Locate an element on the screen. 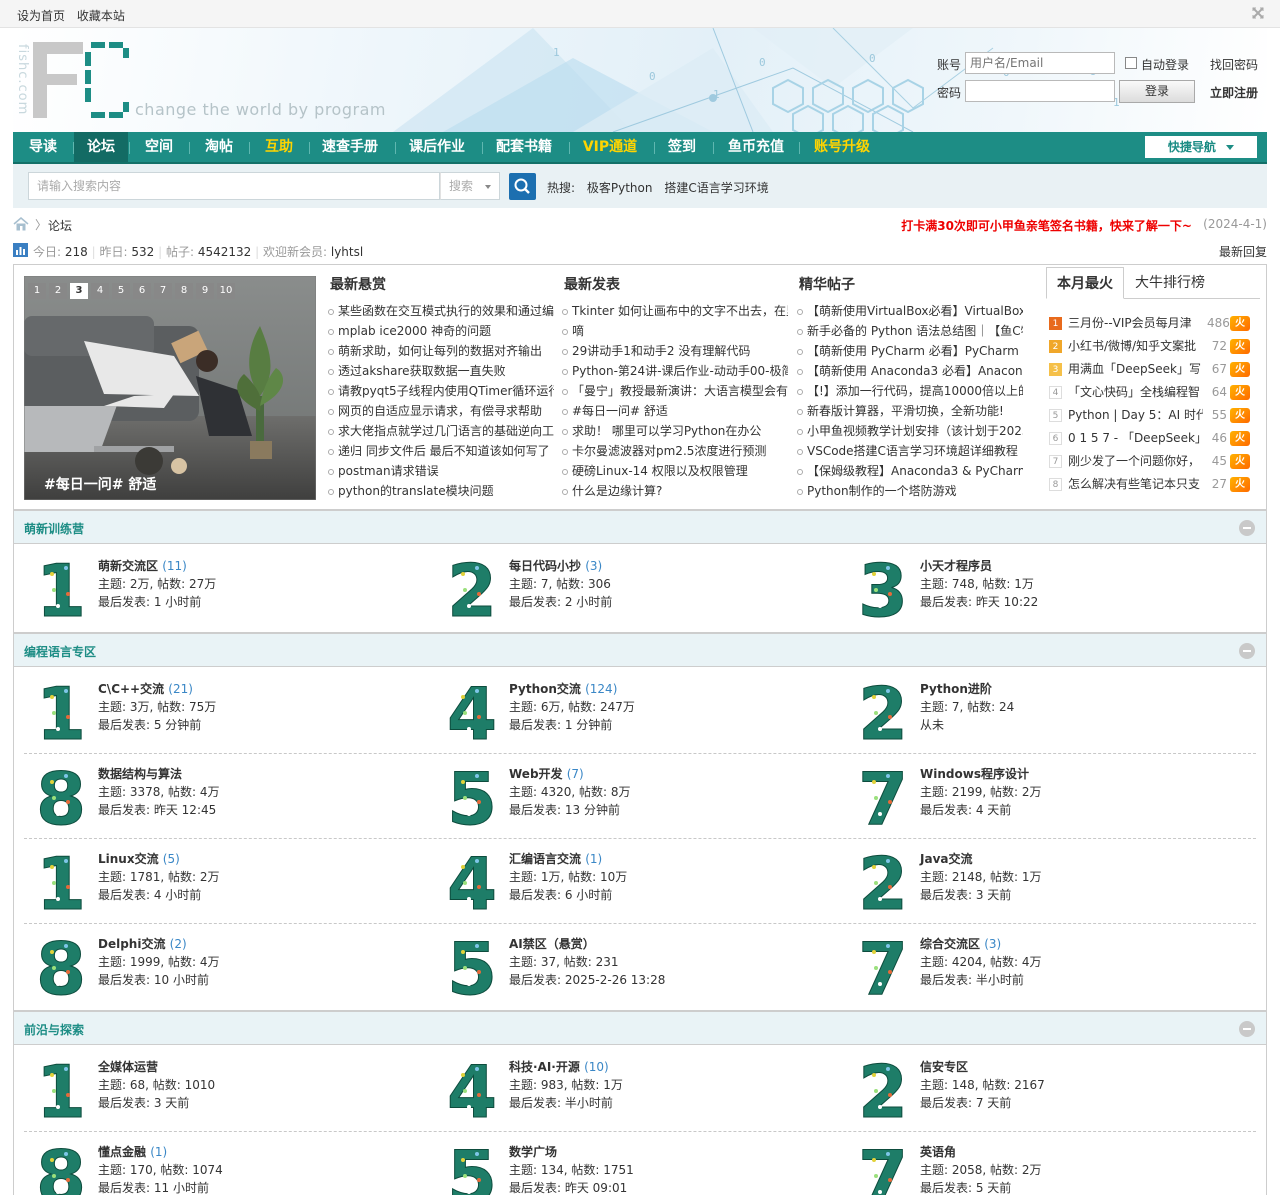 The height and width of the screenshot is (1195, 1280). rank-title: 0 1 5 7 - 「DeepSeek」下 is located at coordinates (1135, 438).